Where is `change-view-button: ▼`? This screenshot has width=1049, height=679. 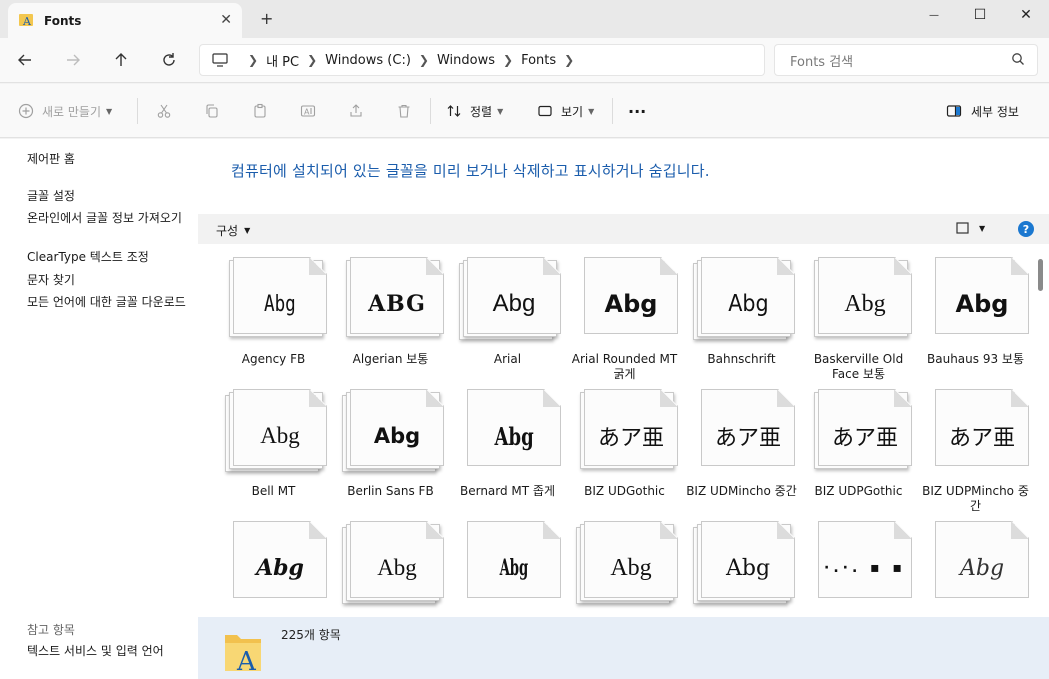 change-view-button: ▼ is located at coordinates (970, 228).